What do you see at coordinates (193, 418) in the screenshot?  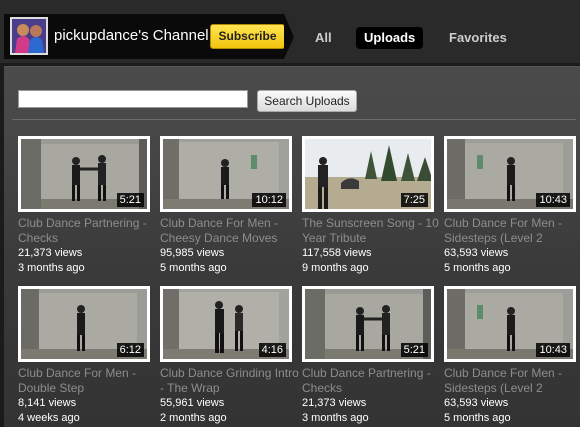 I see `video-age: 2 months ago` at bounding box center [193, 418].